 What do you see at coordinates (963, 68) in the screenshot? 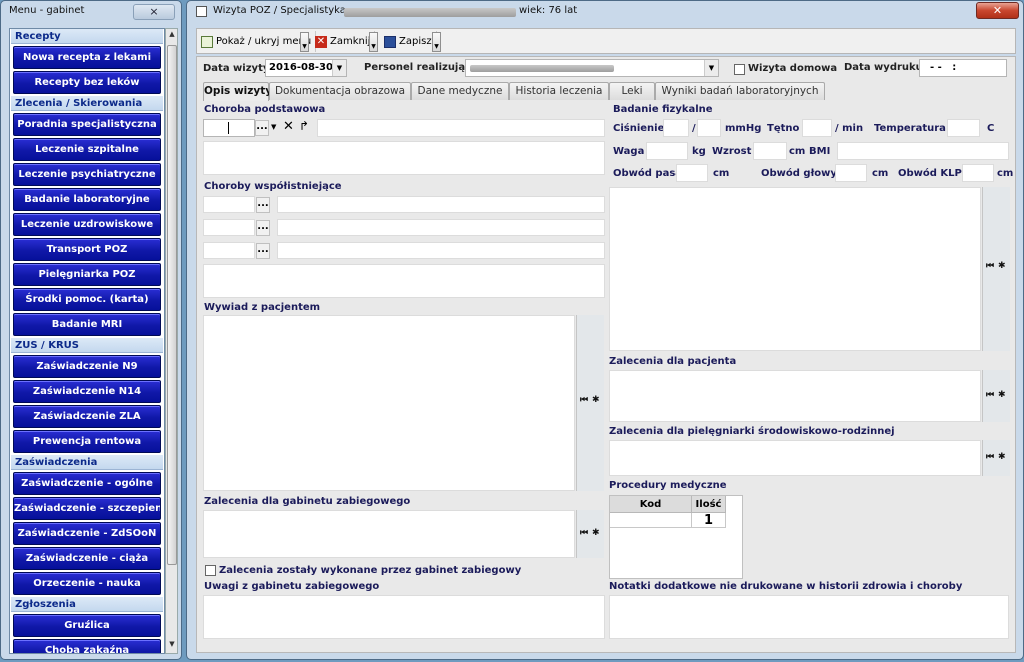
I see `print-date-field: - - :` at bounding box center [963, 68].